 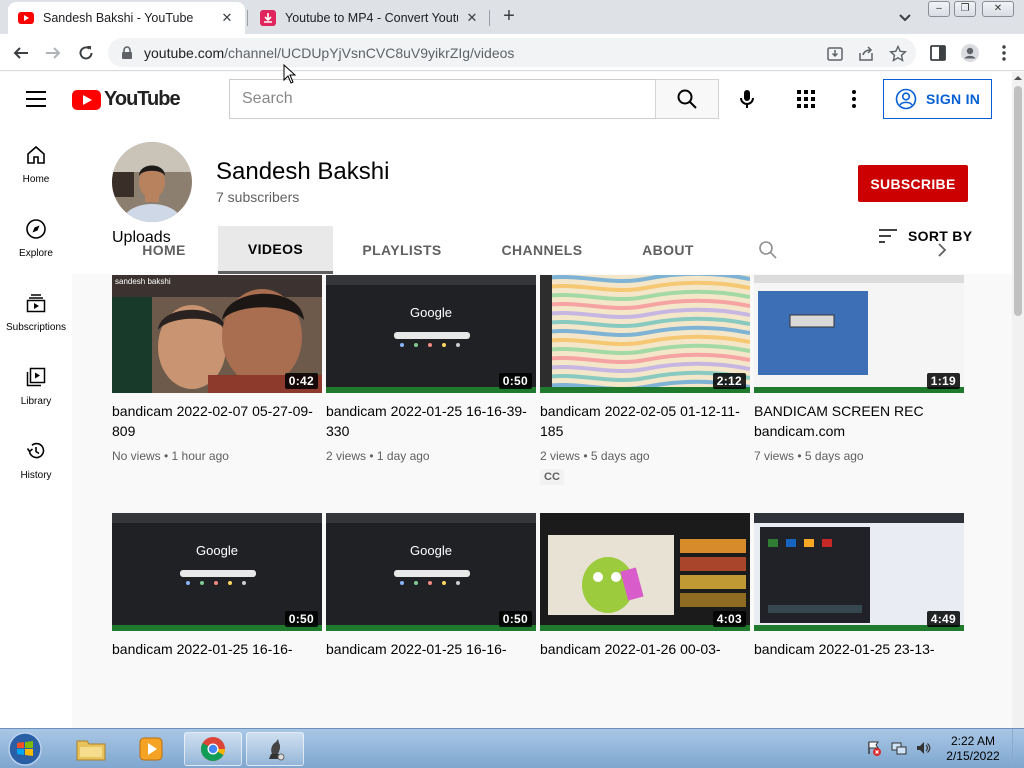 I want to click on microphone-icon, so click(x=747, y=99).